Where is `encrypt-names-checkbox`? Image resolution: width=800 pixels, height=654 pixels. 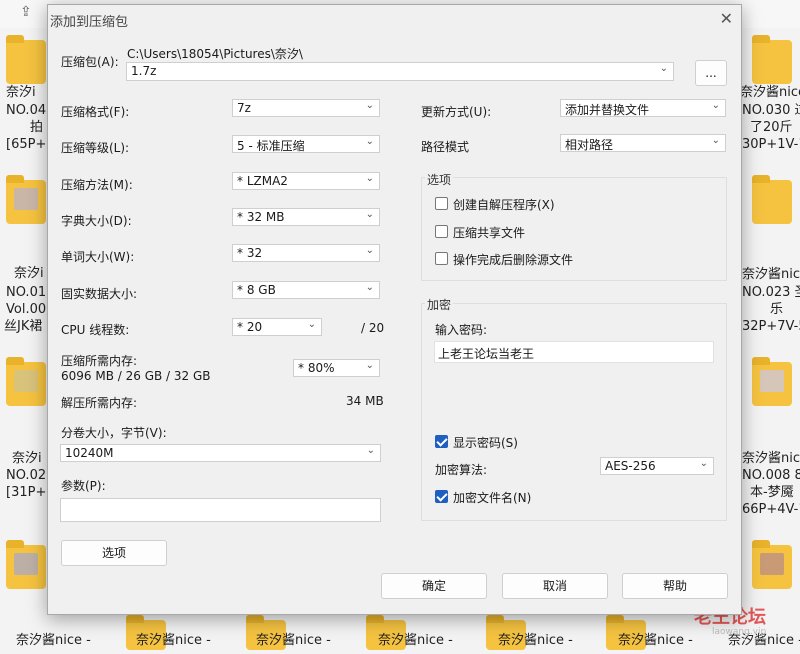
encrypt-names-checkbox is located at coordinates (441, 496).